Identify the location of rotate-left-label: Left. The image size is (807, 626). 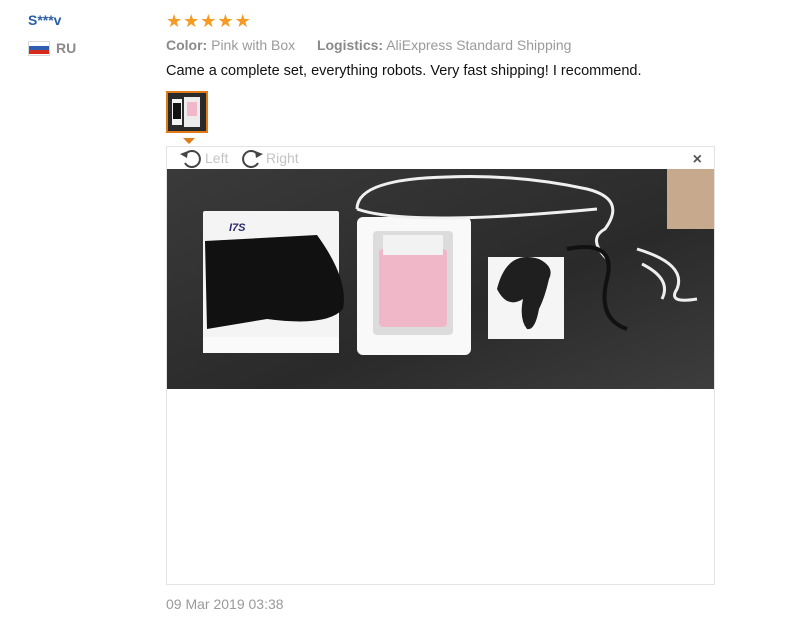
(217, 158).